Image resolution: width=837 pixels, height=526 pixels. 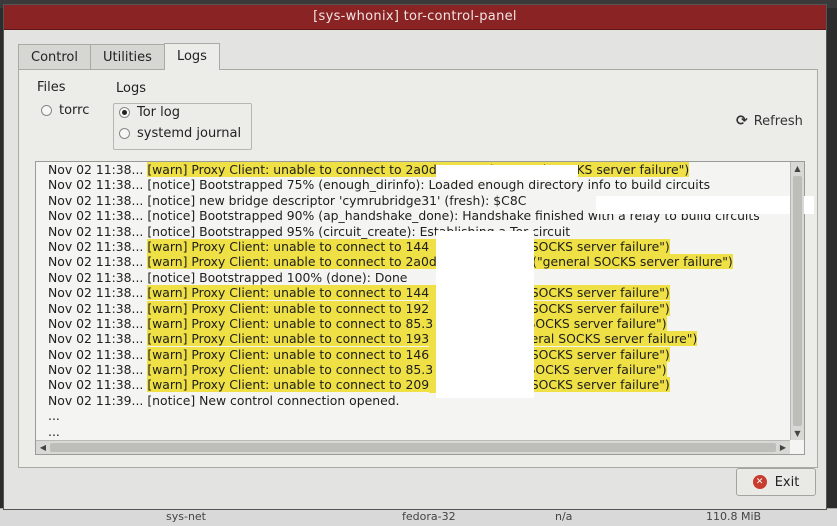 I want to click on window-titlebar: [sys-whonix] tor-control-panel, so click(x=415, y=17).